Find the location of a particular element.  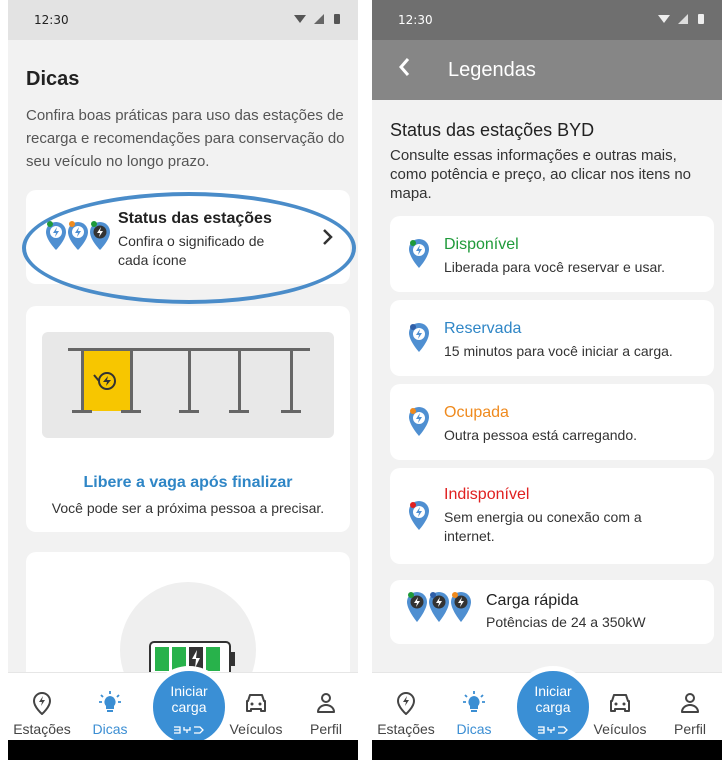

back-arrow-icon is located at coordinates (405, 69).